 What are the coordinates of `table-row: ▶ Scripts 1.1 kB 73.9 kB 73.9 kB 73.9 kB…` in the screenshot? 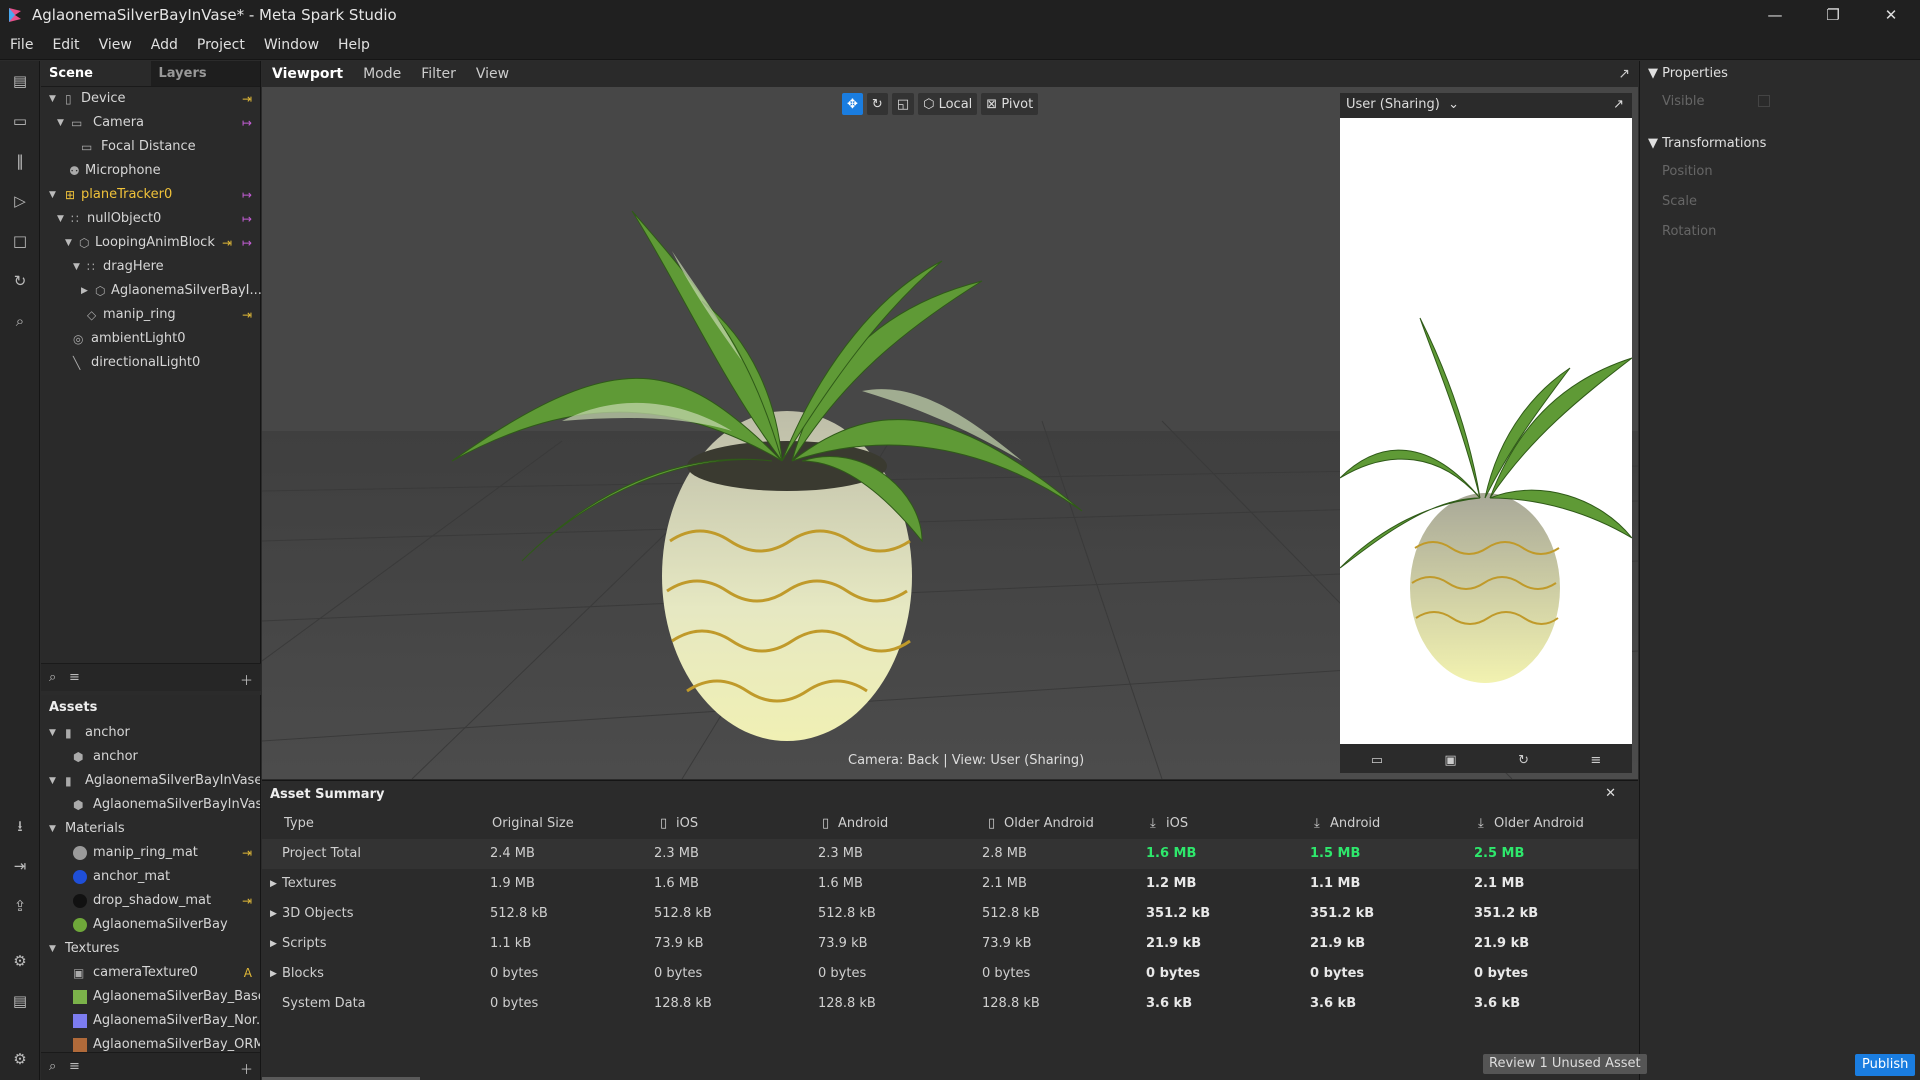 It's located at (950, 944).